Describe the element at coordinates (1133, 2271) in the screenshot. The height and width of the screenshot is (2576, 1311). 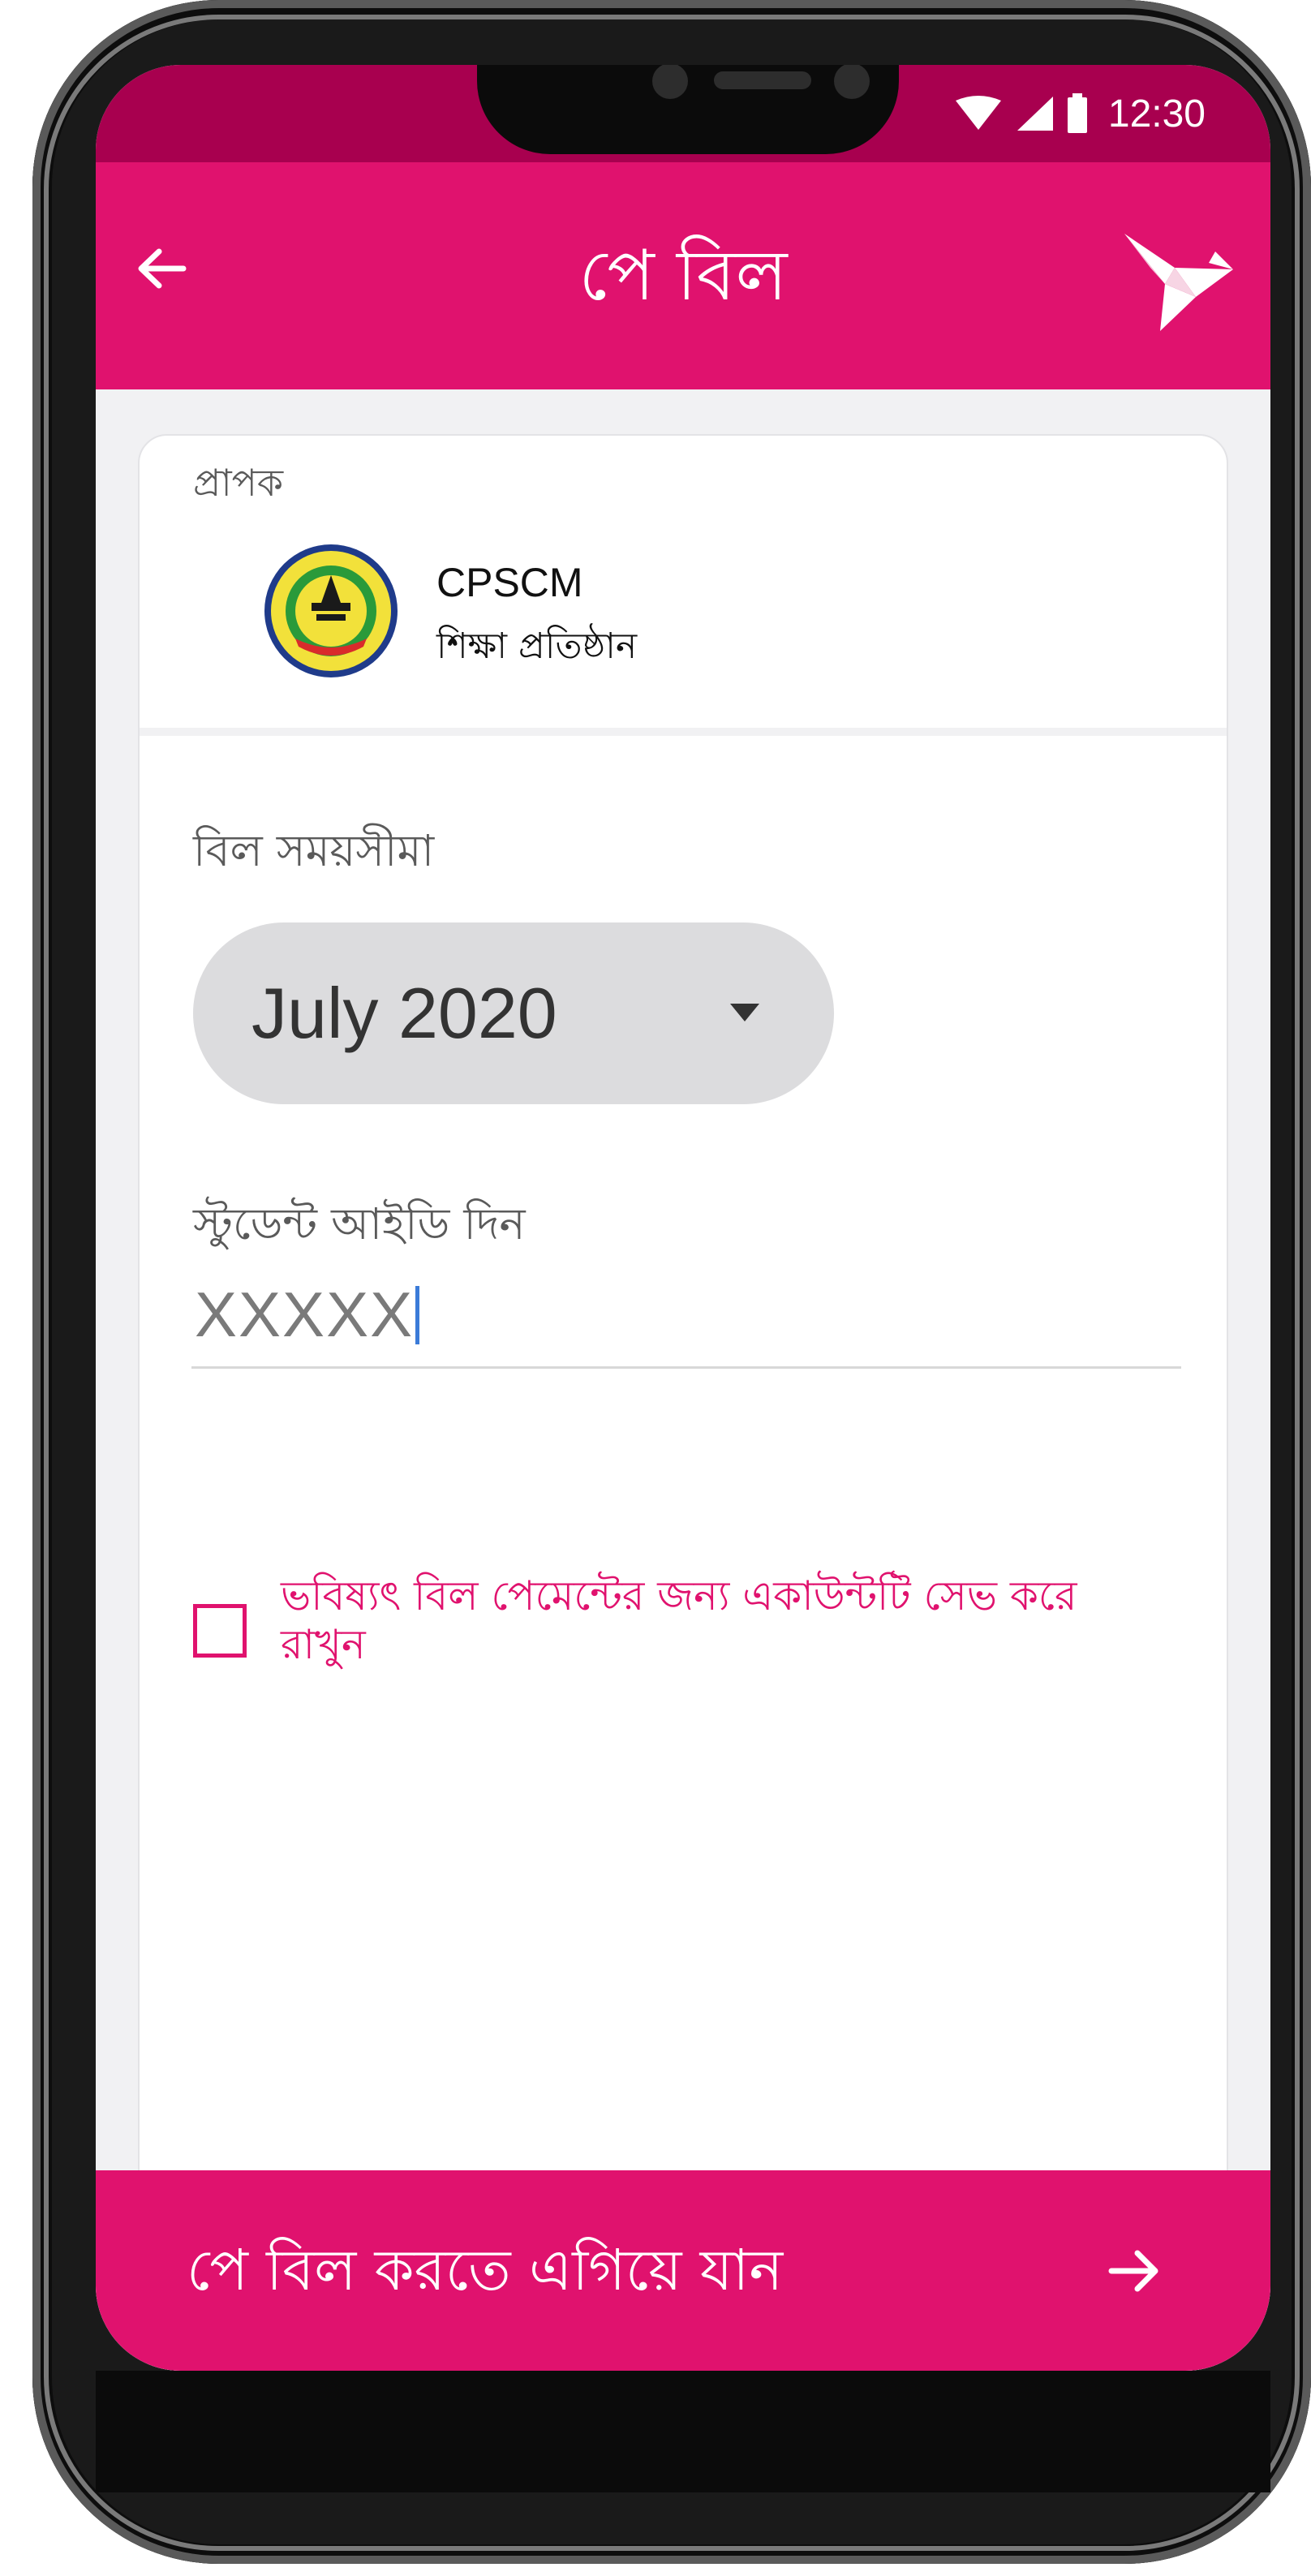
I see `arrow-right-icon` at that location.